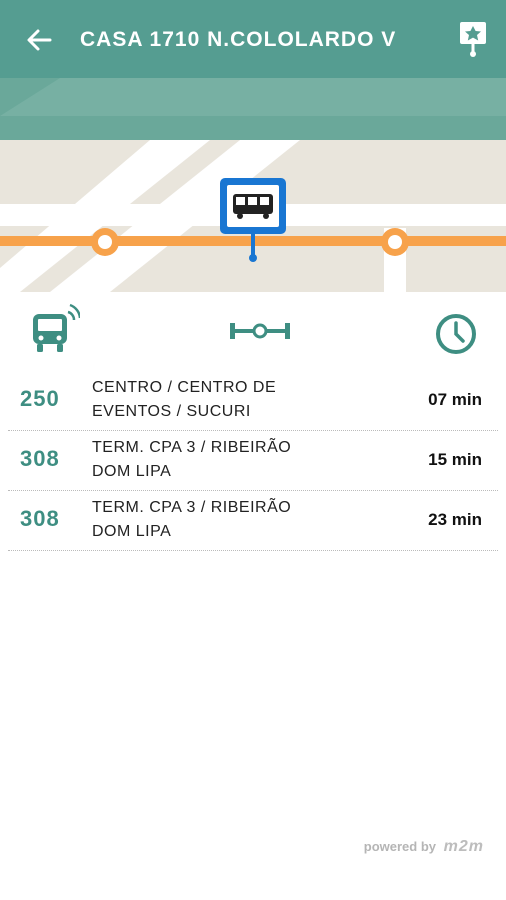  I want to click on powered-by: powered by m2m, so click(424, 847).